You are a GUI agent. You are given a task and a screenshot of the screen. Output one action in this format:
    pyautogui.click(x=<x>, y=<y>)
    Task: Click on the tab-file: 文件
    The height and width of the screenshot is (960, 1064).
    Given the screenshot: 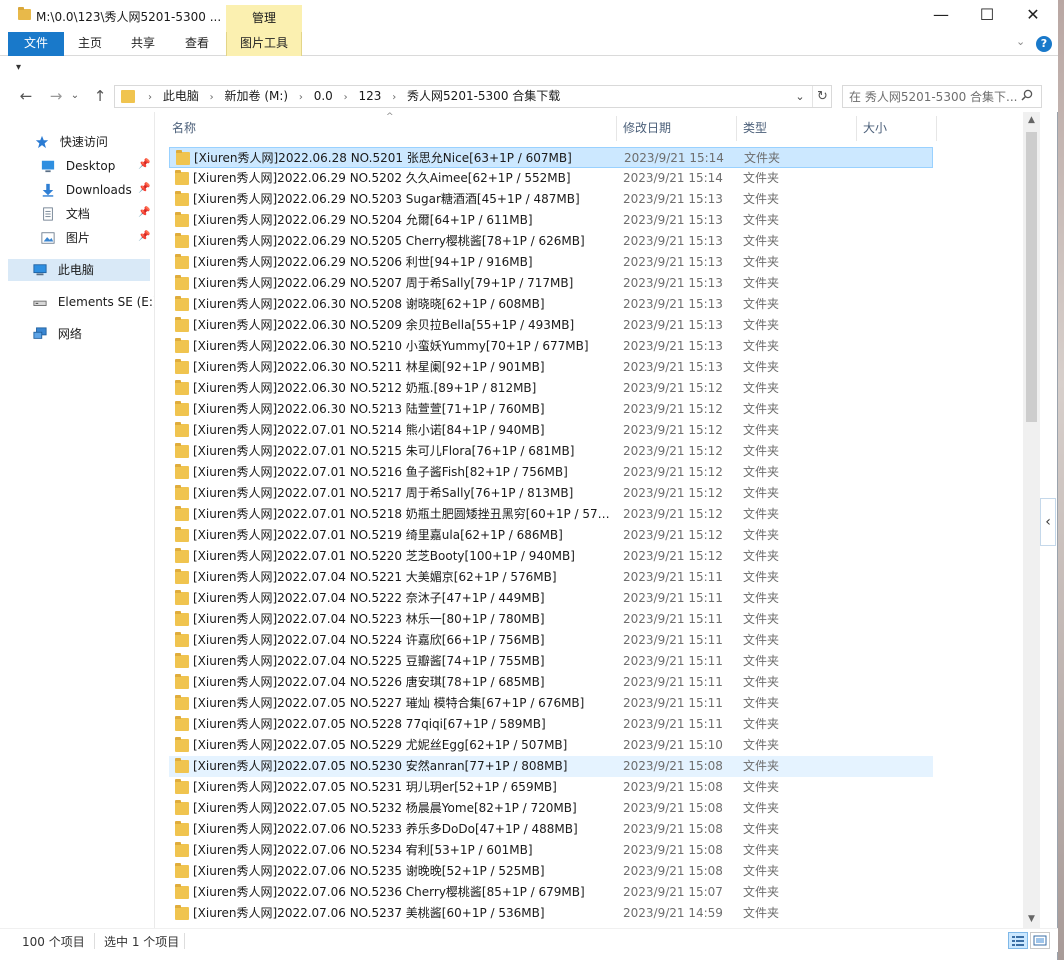 What is the action you would take?
    pyautogui.click(x=36, y=44)
    